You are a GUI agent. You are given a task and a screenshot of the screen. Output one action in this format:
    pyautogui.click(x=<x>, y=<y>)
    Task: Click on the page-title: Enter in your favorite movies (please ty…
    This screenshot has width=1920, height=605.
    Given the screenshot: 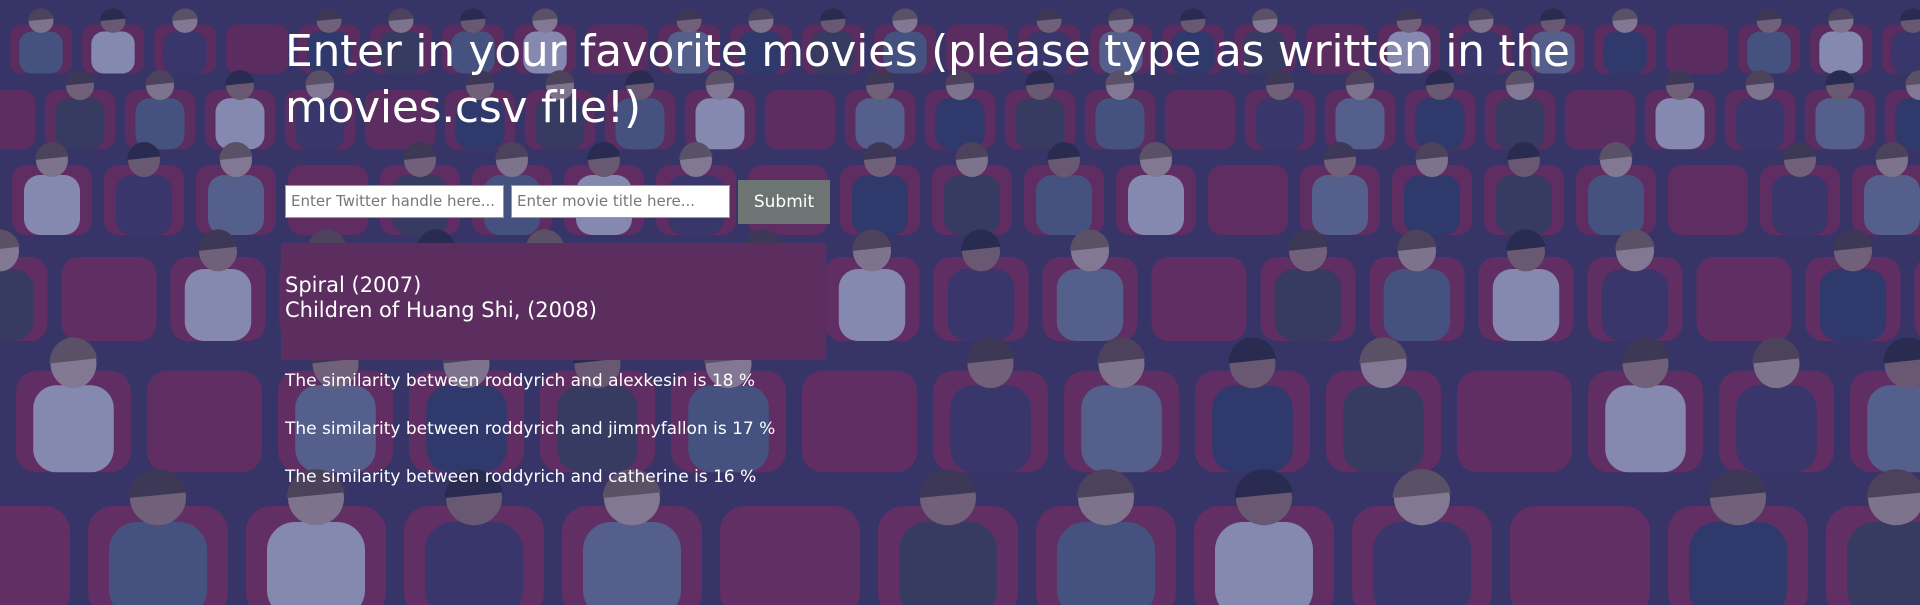 What is the action you would take?
    pyautogui.click(x=927, y=79)
    